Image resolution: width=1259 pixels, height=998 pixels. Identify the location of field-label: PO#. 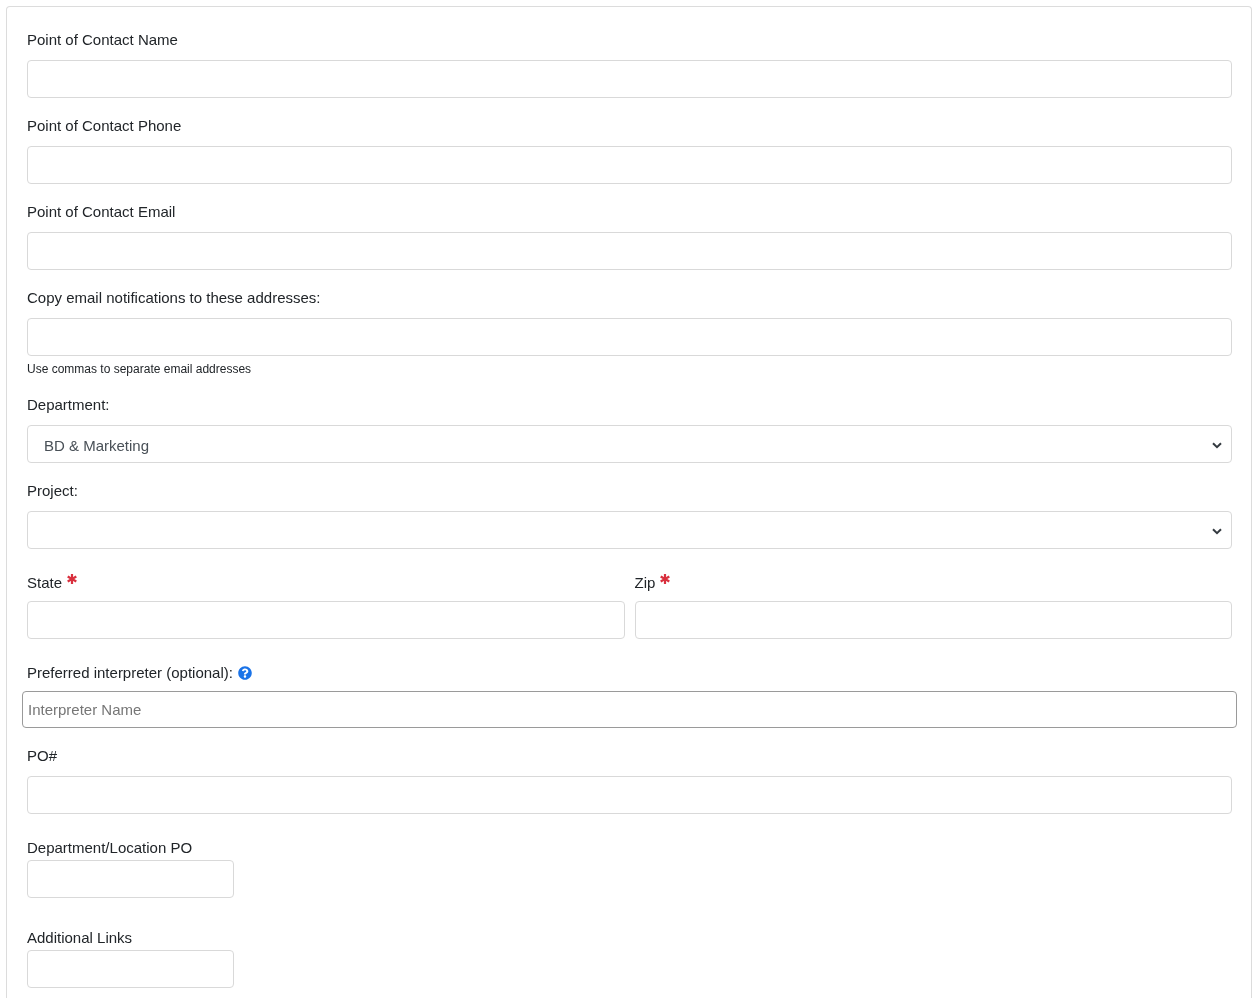
(42, 756).